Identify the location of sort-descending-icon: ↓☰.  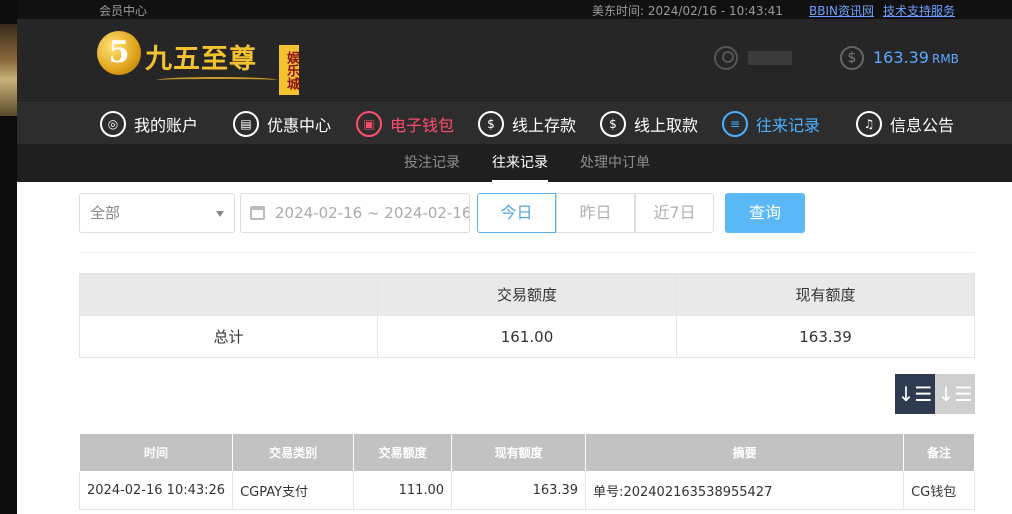
(915, 394).